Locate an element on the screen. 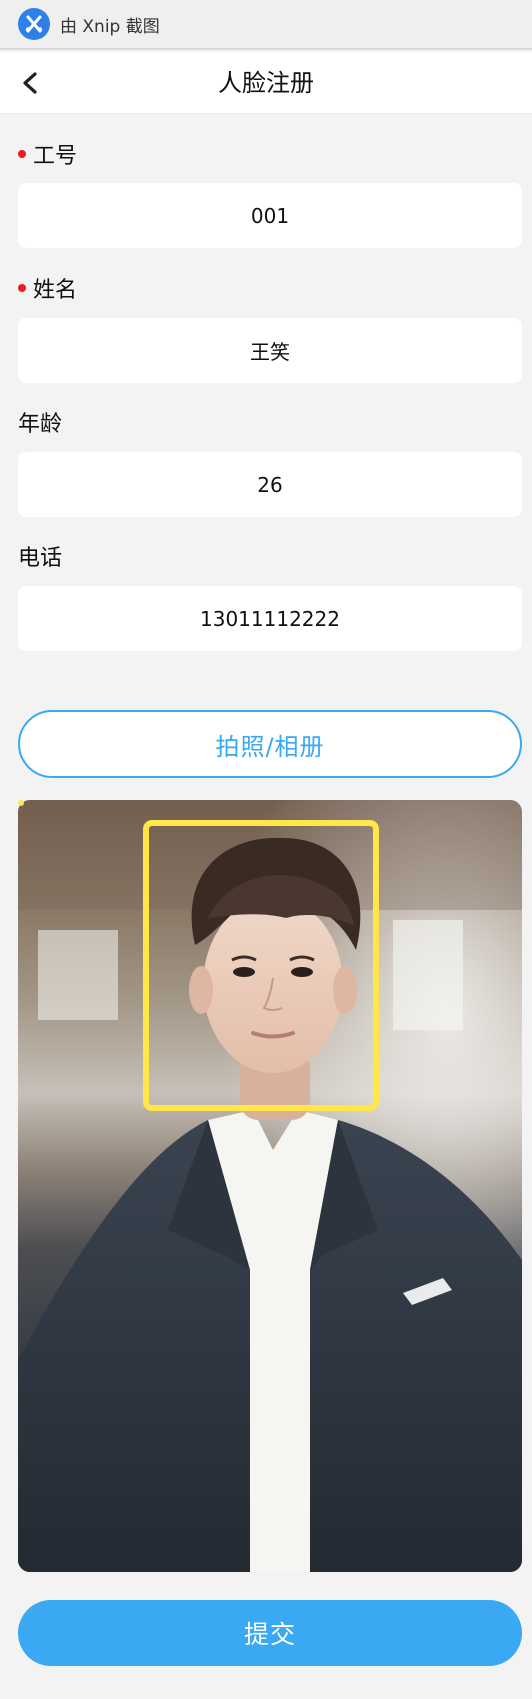 Image resolution: width=532 pixels, height=1699 pixels. navigation-bar: 人脸注册 is located at coordinates (266, 83).